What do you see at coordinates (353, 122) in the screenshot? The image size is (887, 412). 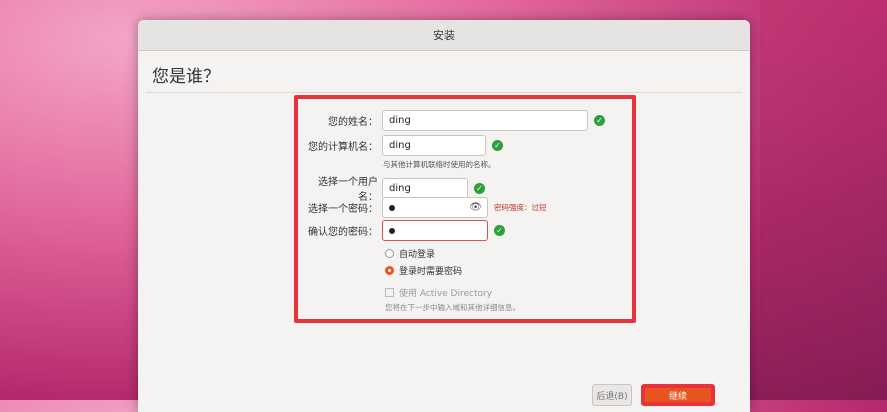 I see `name-label: 您的姓名：` at bounding box center [353, 122].